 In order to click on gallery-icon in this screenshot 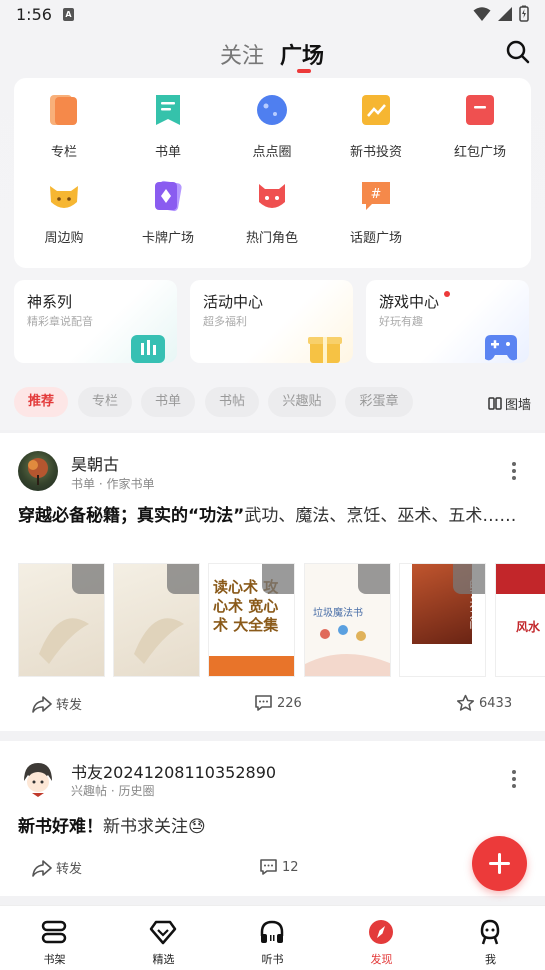, I will do `click(495, 403)`.